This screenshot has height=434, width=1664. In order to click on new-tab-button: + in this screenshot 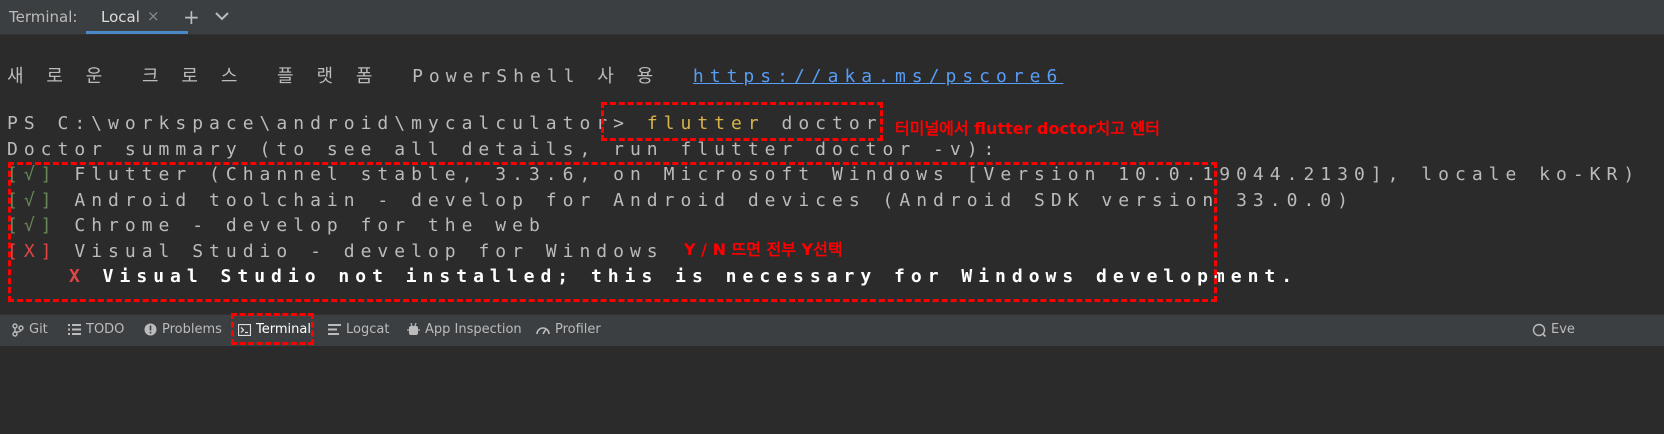, I will do `click(191, 17)`.